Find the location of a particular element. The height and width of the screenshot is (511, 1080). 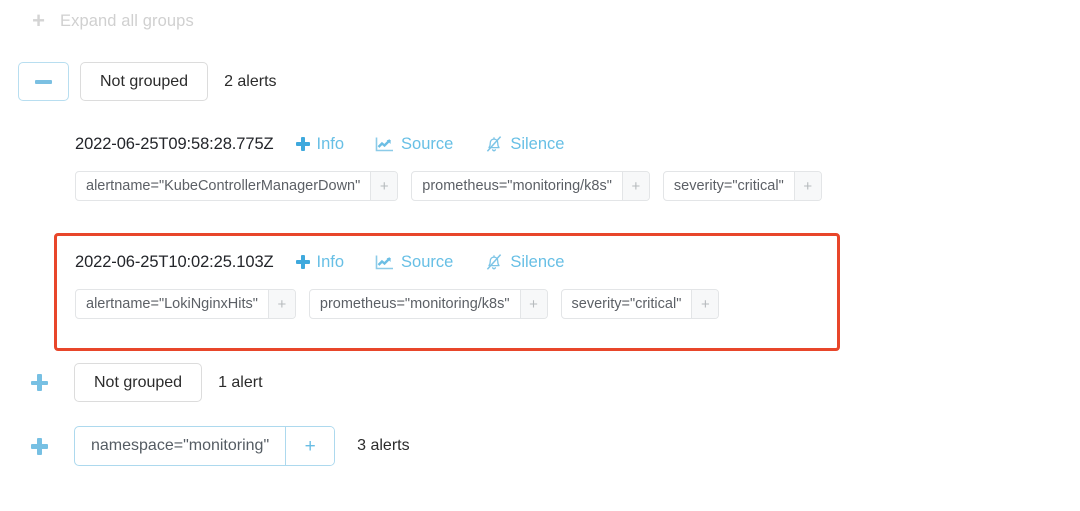

alert-label-chip: alertname="LokiNginxHits" + is located at coordinates (185, 304).